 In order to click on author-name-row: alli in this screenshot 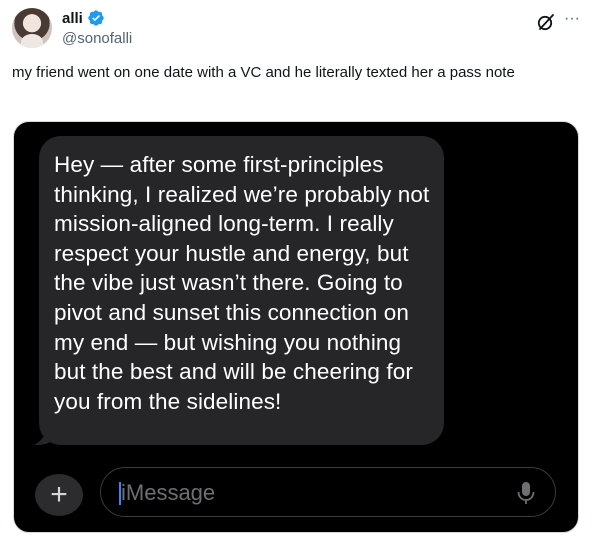, I will do `click(83, 18)`.